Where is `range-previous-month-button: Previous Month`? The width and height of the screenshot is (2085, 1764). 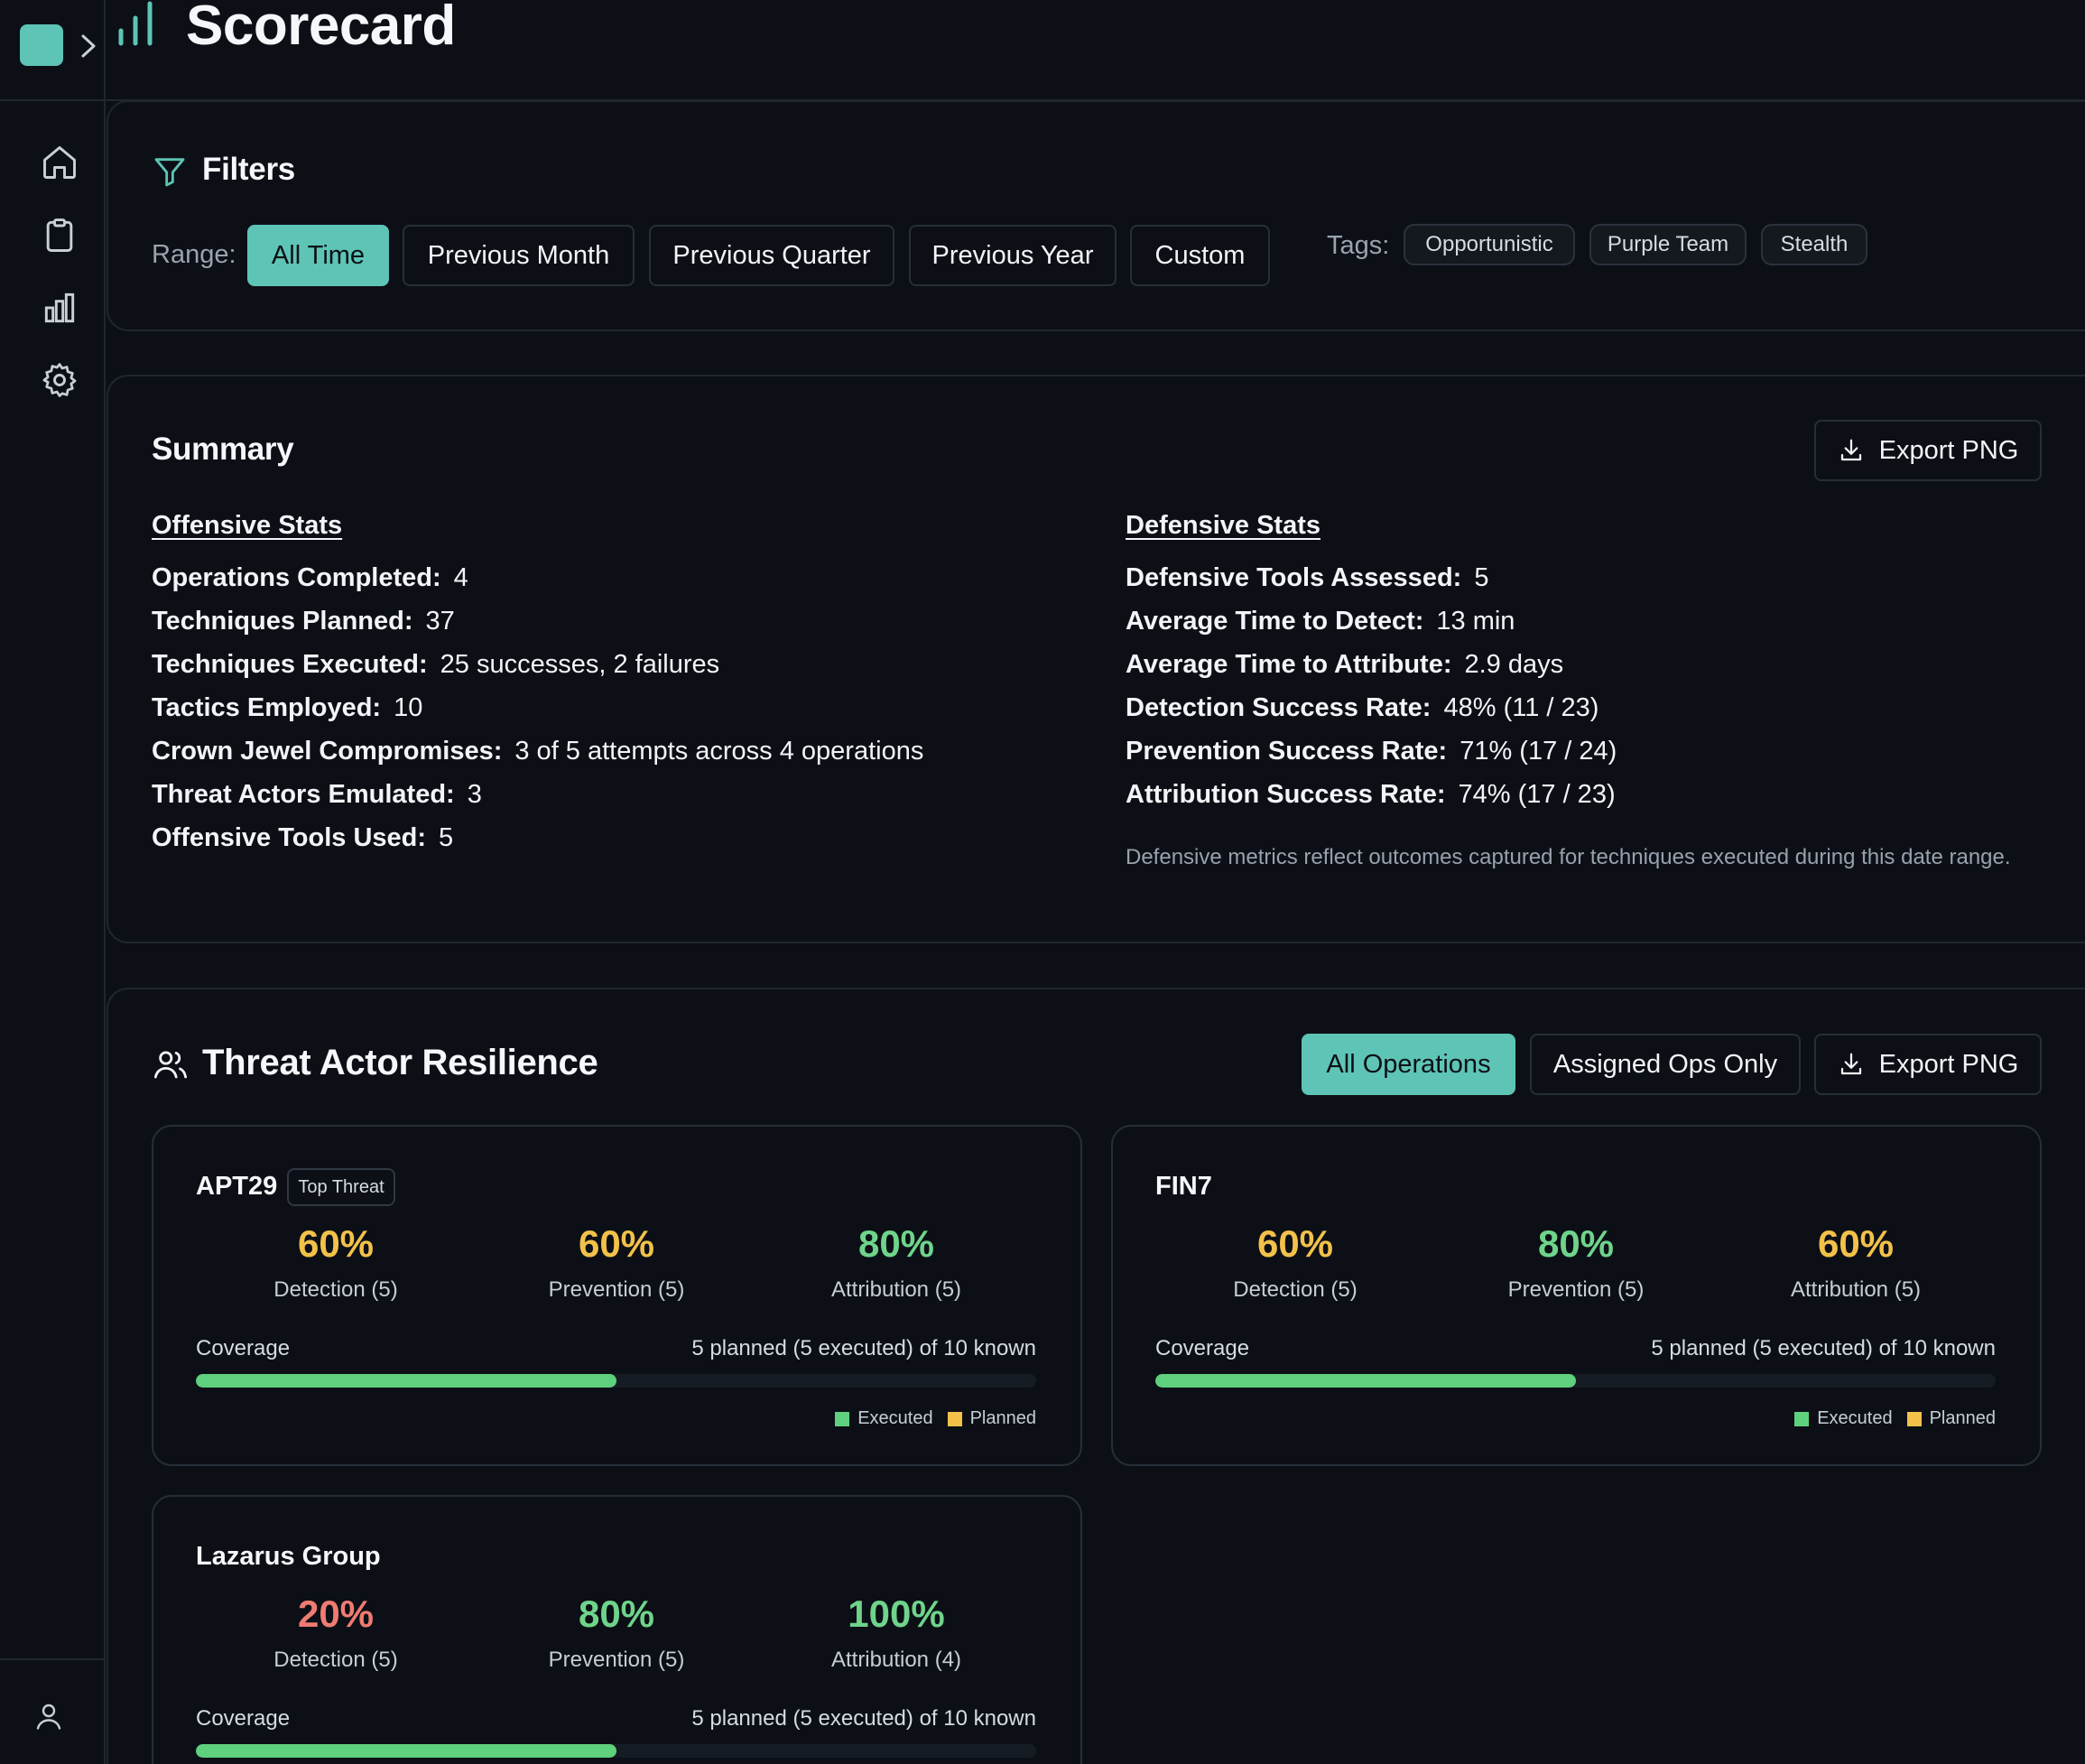
range-previous-month-button: Previous Month is located at coordinates (519, 255).